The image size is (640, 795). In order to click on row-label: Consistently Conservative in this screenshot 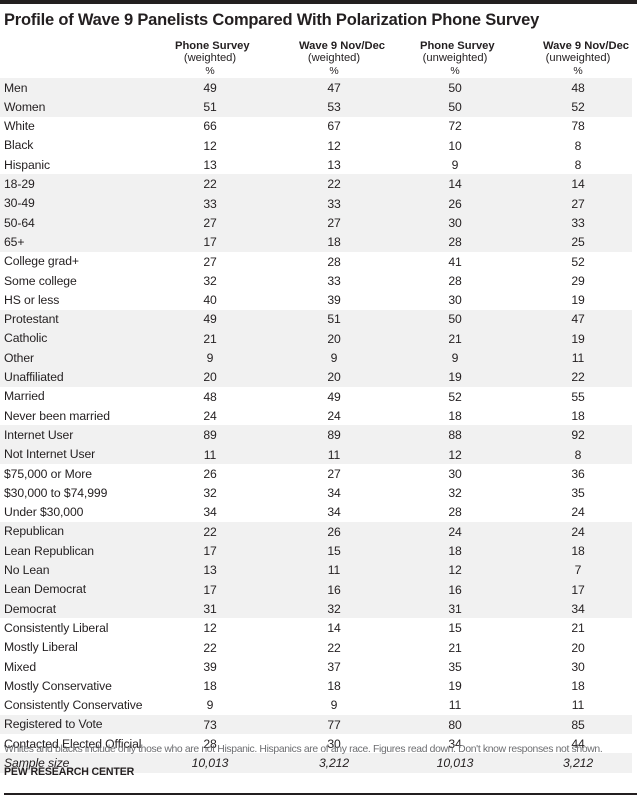, I will do `click(73, 705)`.